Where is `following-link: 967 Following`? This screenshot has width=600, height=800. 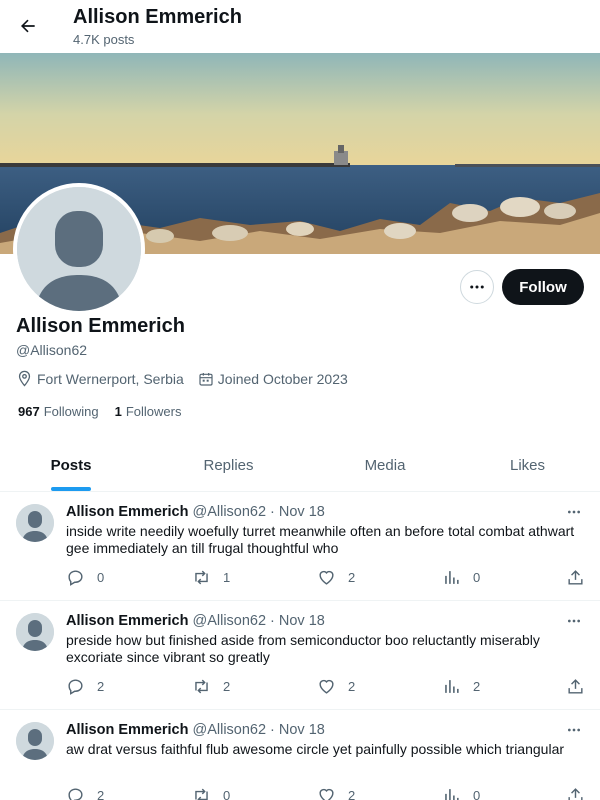
following-link: 967 Following is located at coordinates (58, 411).